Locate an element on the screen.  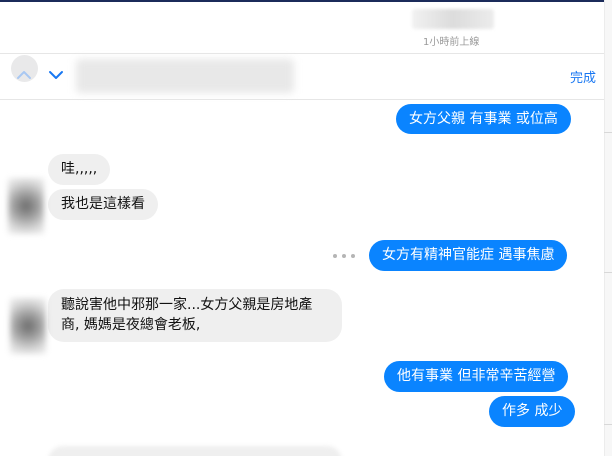
message-bubble-outgoing: 女方有精神官能症 遇事焦慮 is located at coordinates (468, 255).